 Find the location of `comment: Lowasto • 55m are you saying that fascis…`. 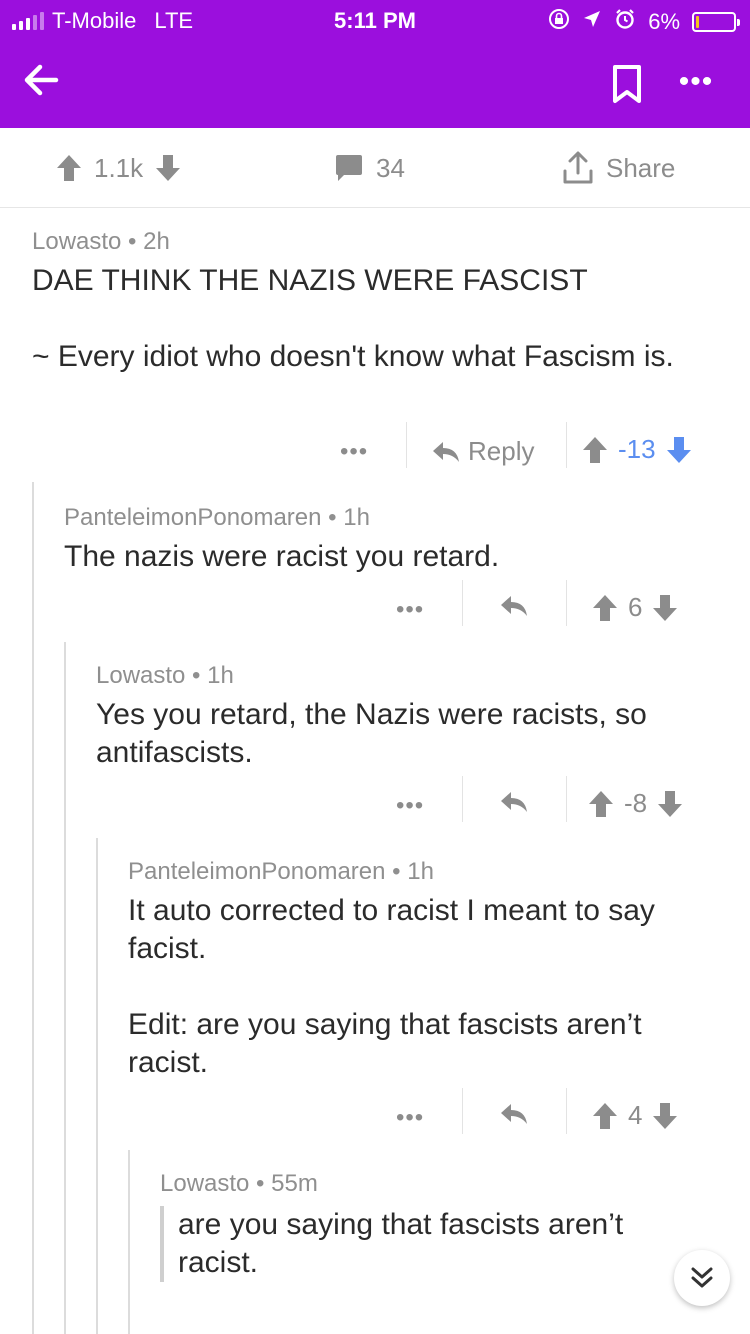

comment: Lowasto • 55m are you saying that fascis… is located at coordinates (410, 1226).